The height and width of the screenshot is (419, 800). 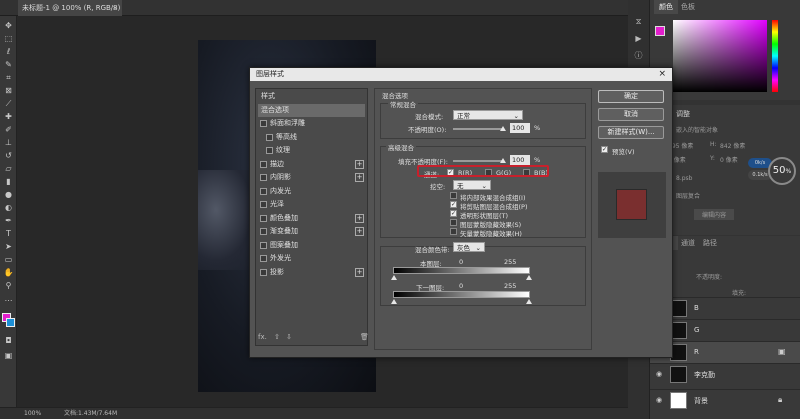 I want to click on hand-tool-icon: ✋, so click(x=8, y=272).